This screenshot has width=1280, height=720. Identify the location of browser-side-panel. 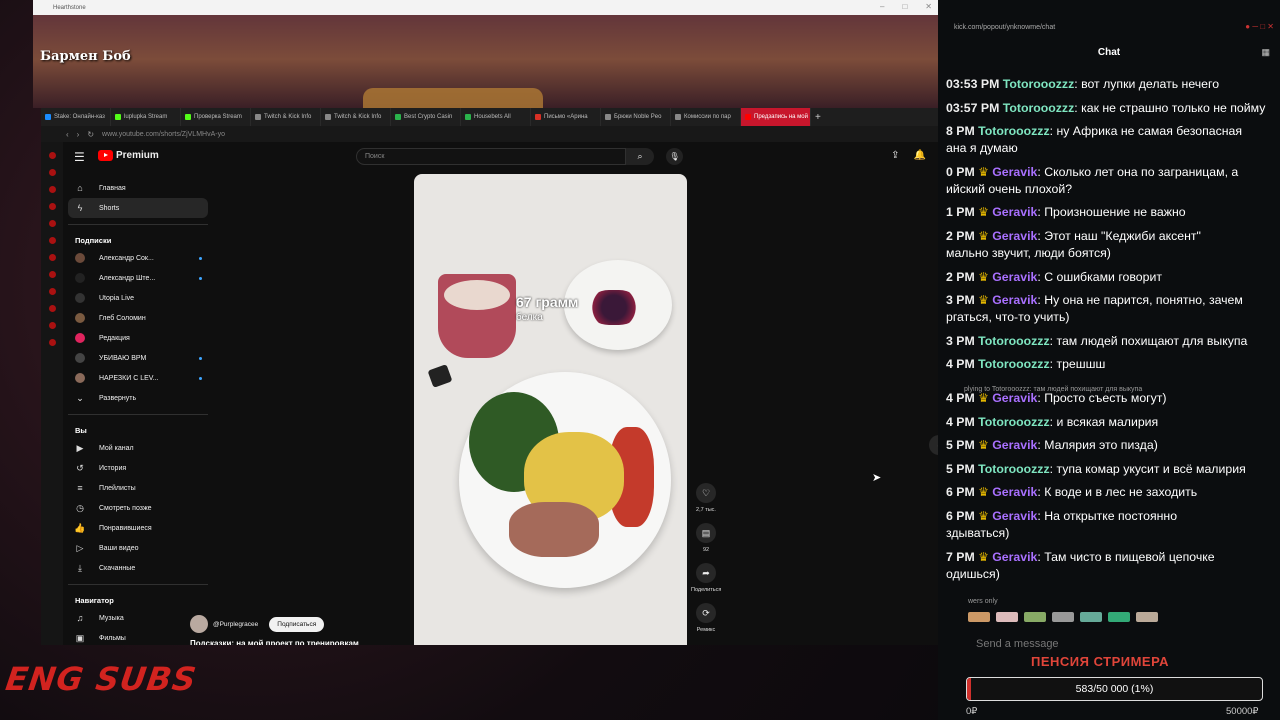
(52, 393).